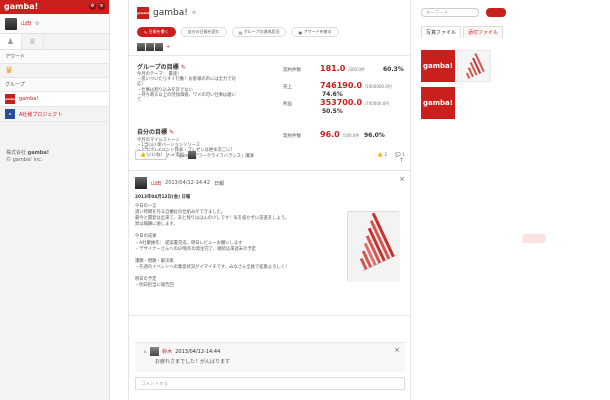 This screenshot has height=400, width=610. Describe the element at coordinates (393, 69) in the screenshot. I see `goal-percent: 60.3%` at that location.